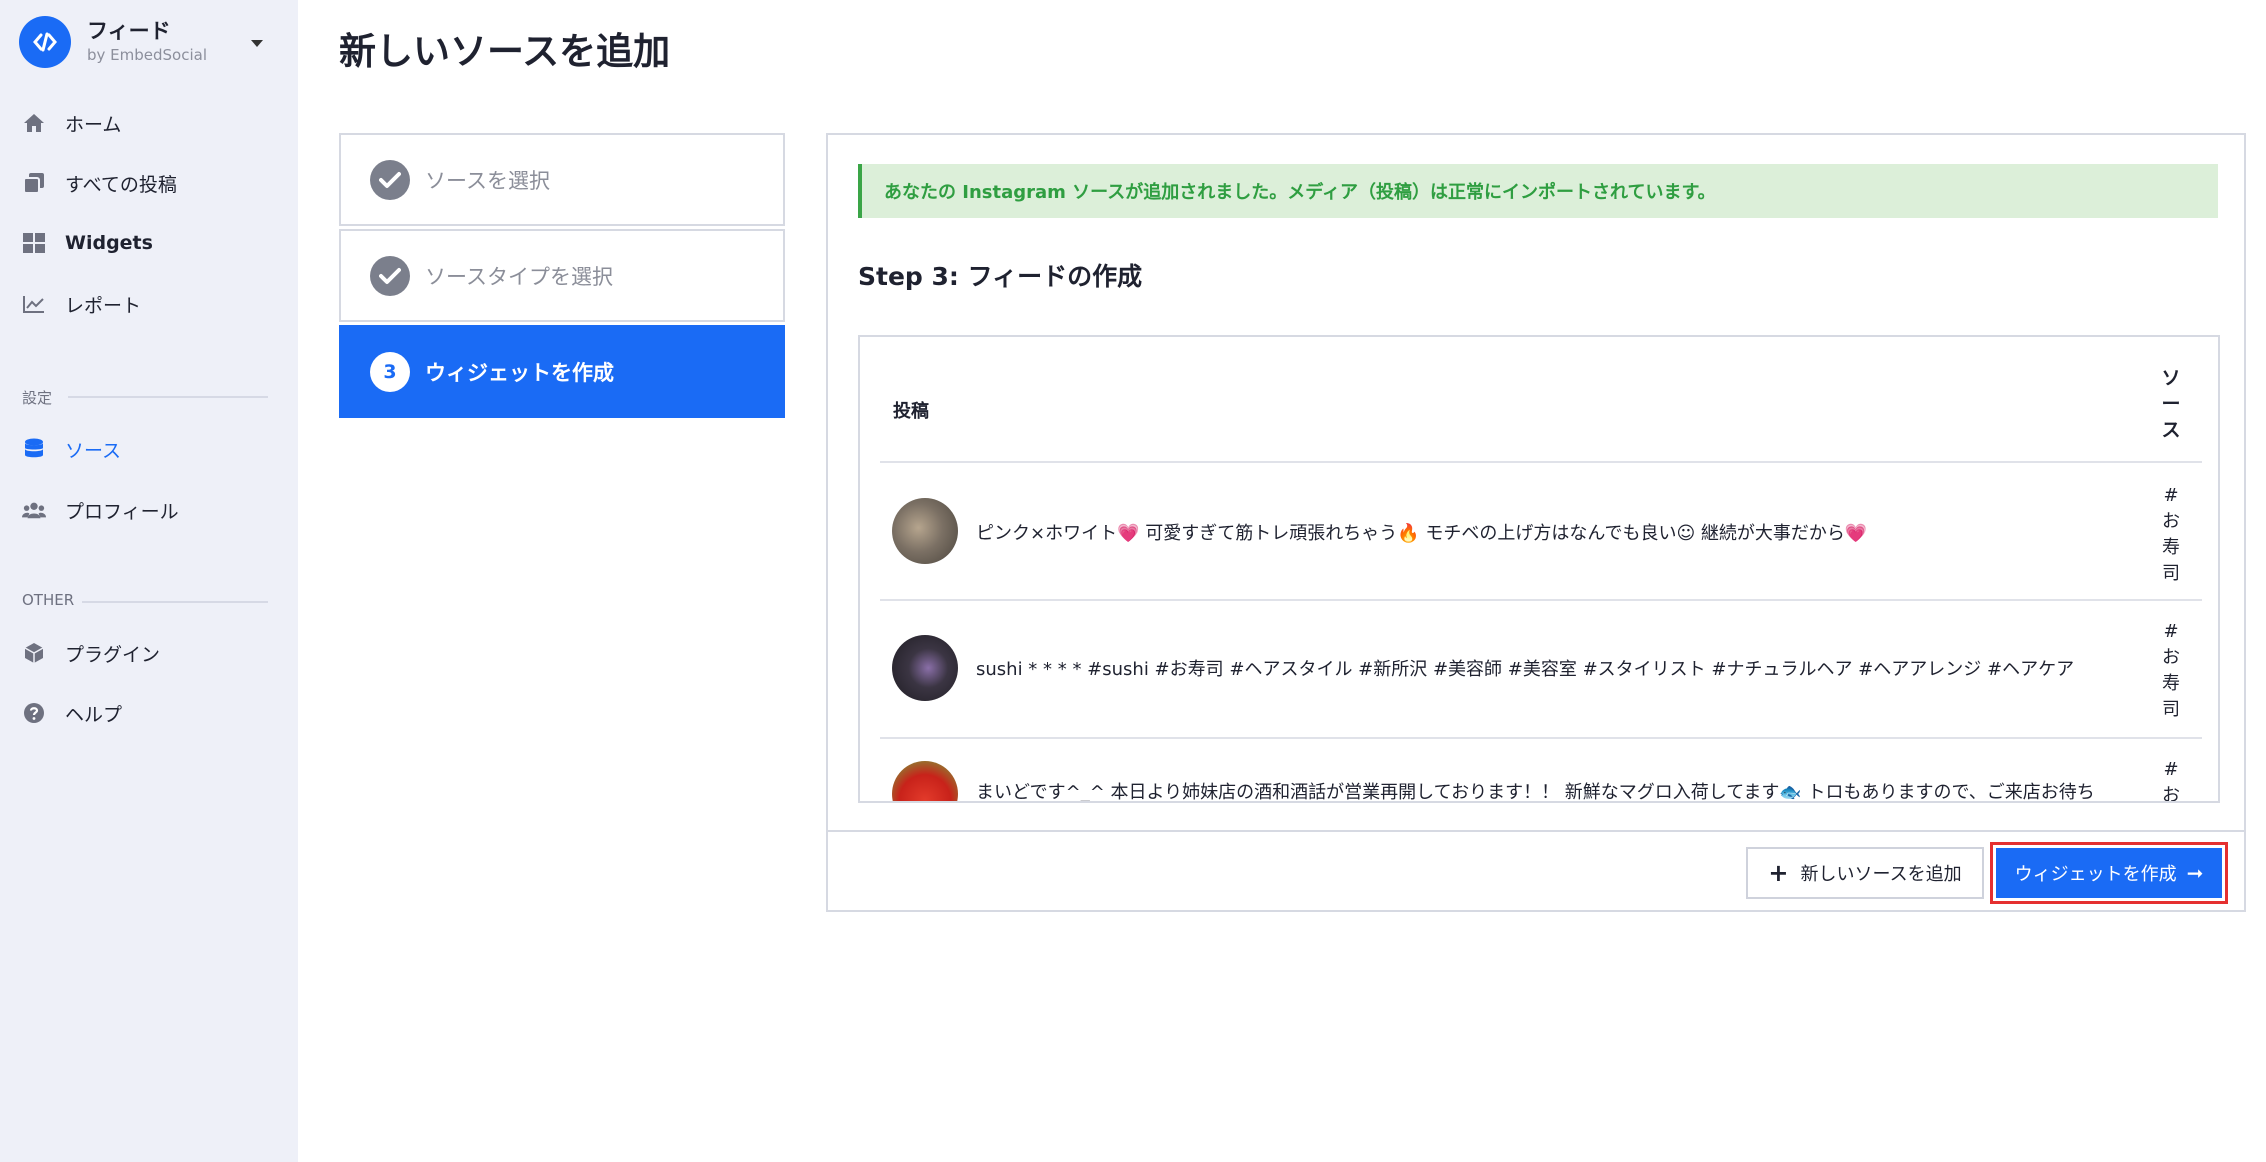  I want to click on nav-item-plugins: プラグイン, so click(147, 653).